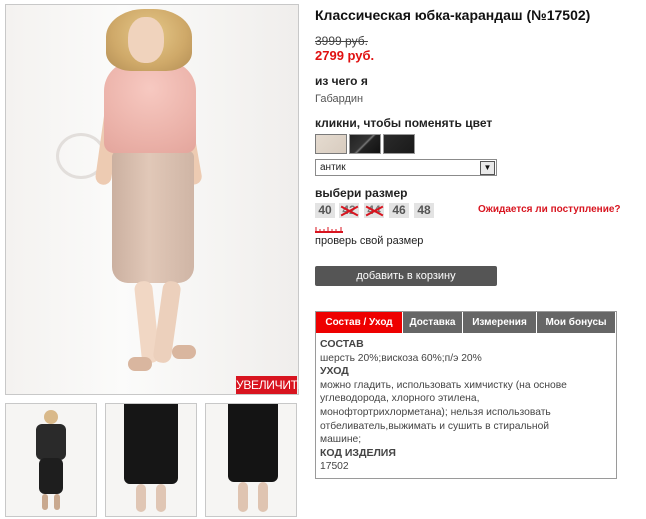 The width and height of the screenshot is (646, 519). Describe the element at coordinates (153, 217) in the screenshot. I see `model-skirt` at that location.